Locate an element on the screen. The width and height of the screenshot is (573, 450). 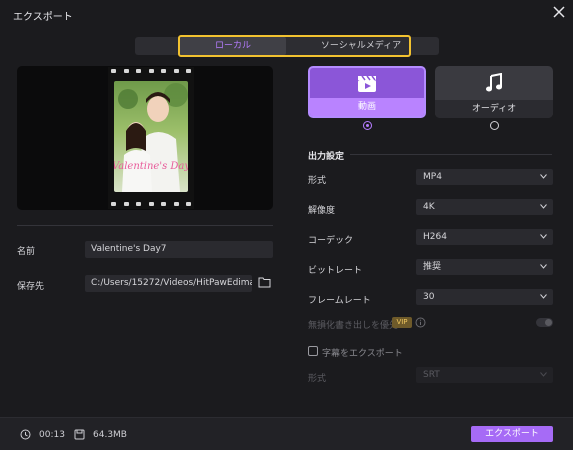
file-size-text: 64.3MB is located at coordinates (110, 435).